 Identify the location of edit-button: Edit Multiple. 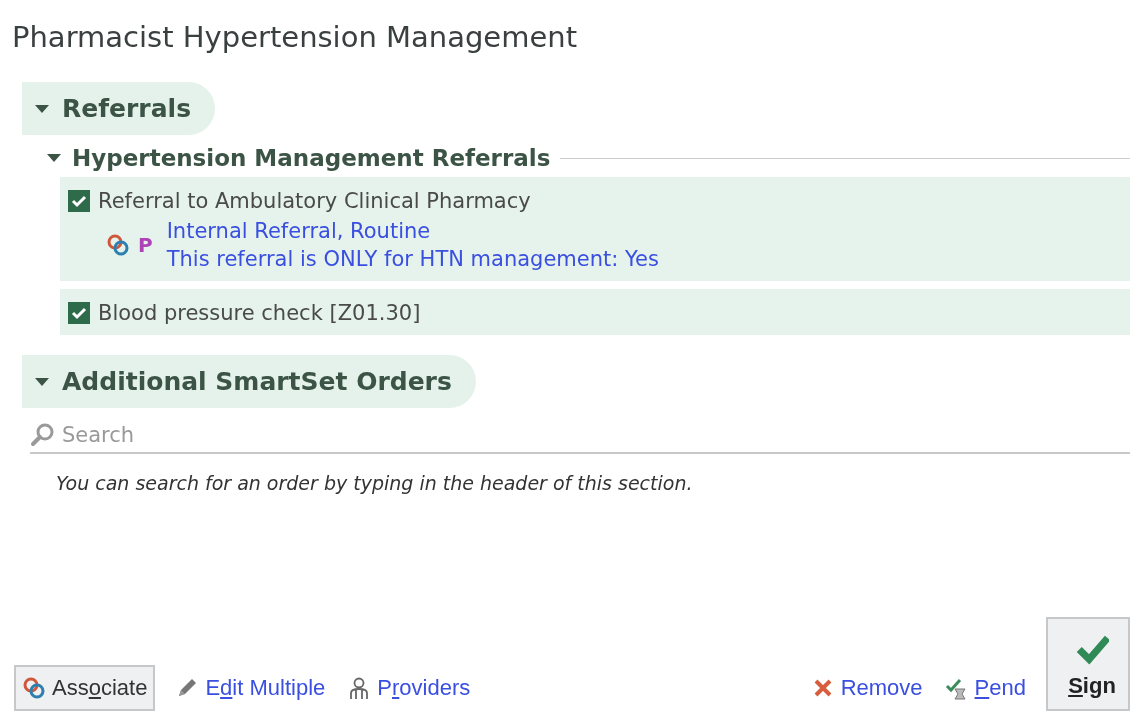
(250, 688).